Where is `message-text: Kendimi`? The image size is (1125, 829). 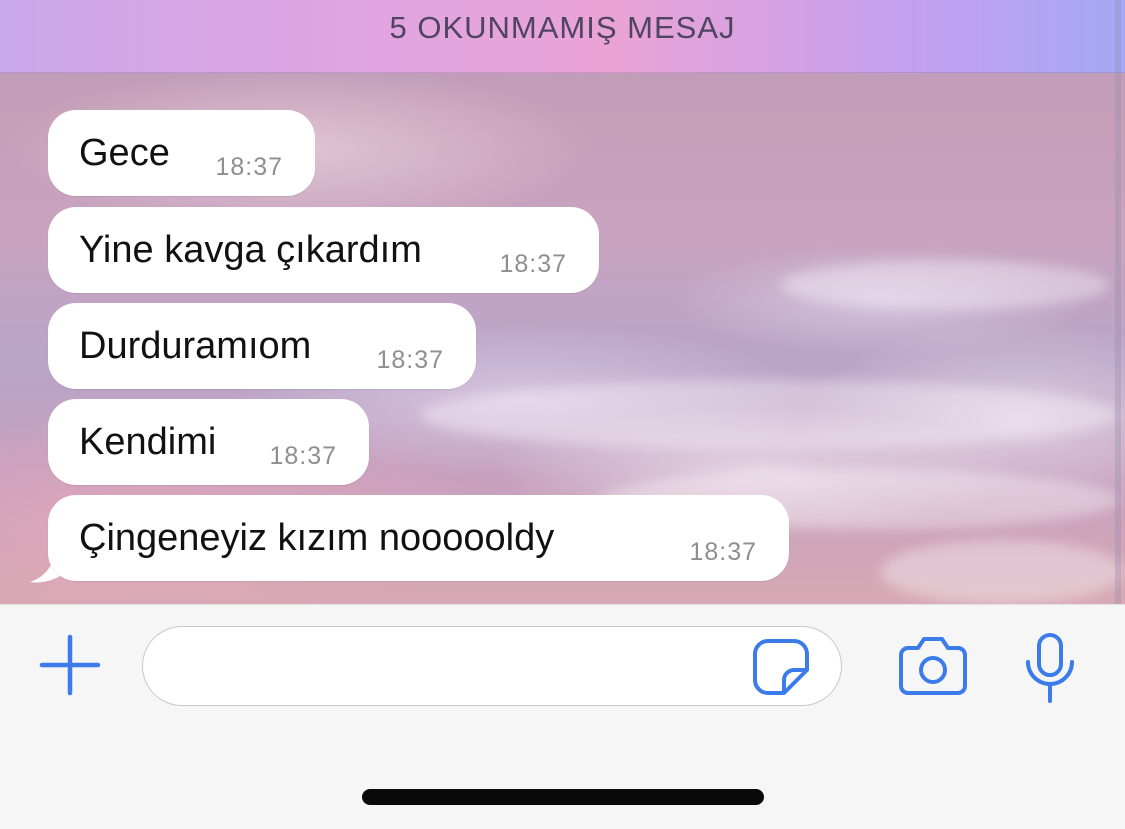
message-text: Kendimi is located at coordinates (148, 442).